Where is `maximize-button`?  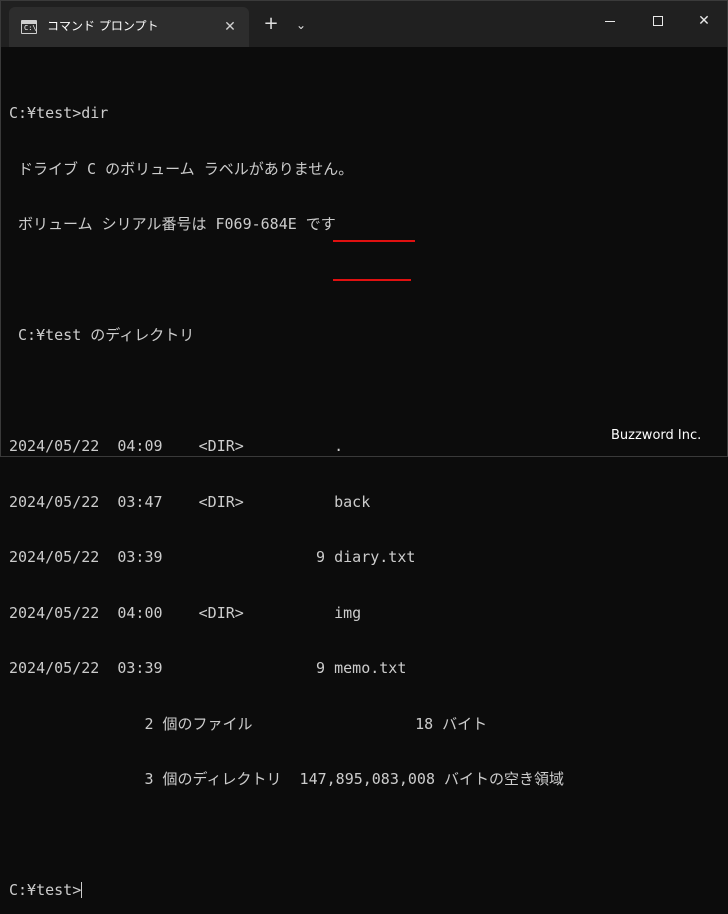
maximize-button is located at coordinates (658, 21).